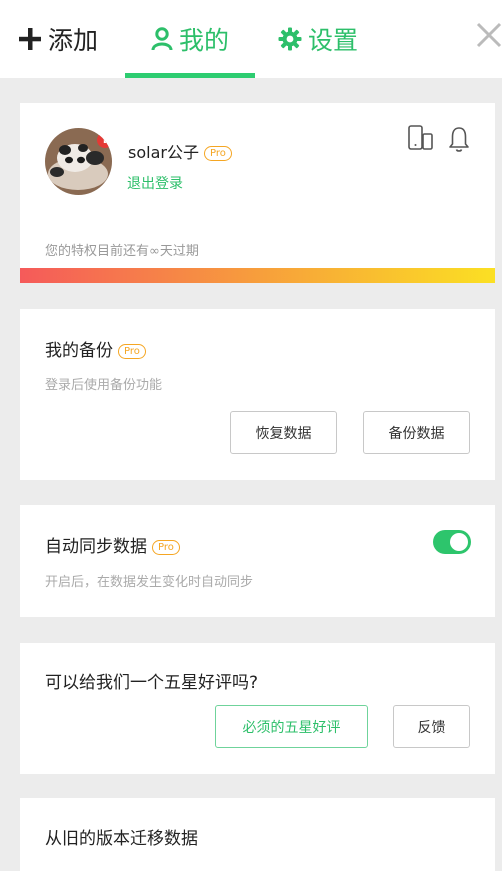 The image size is (502, 871). I want to click on tab-mine: 我的, so click(190, 39).